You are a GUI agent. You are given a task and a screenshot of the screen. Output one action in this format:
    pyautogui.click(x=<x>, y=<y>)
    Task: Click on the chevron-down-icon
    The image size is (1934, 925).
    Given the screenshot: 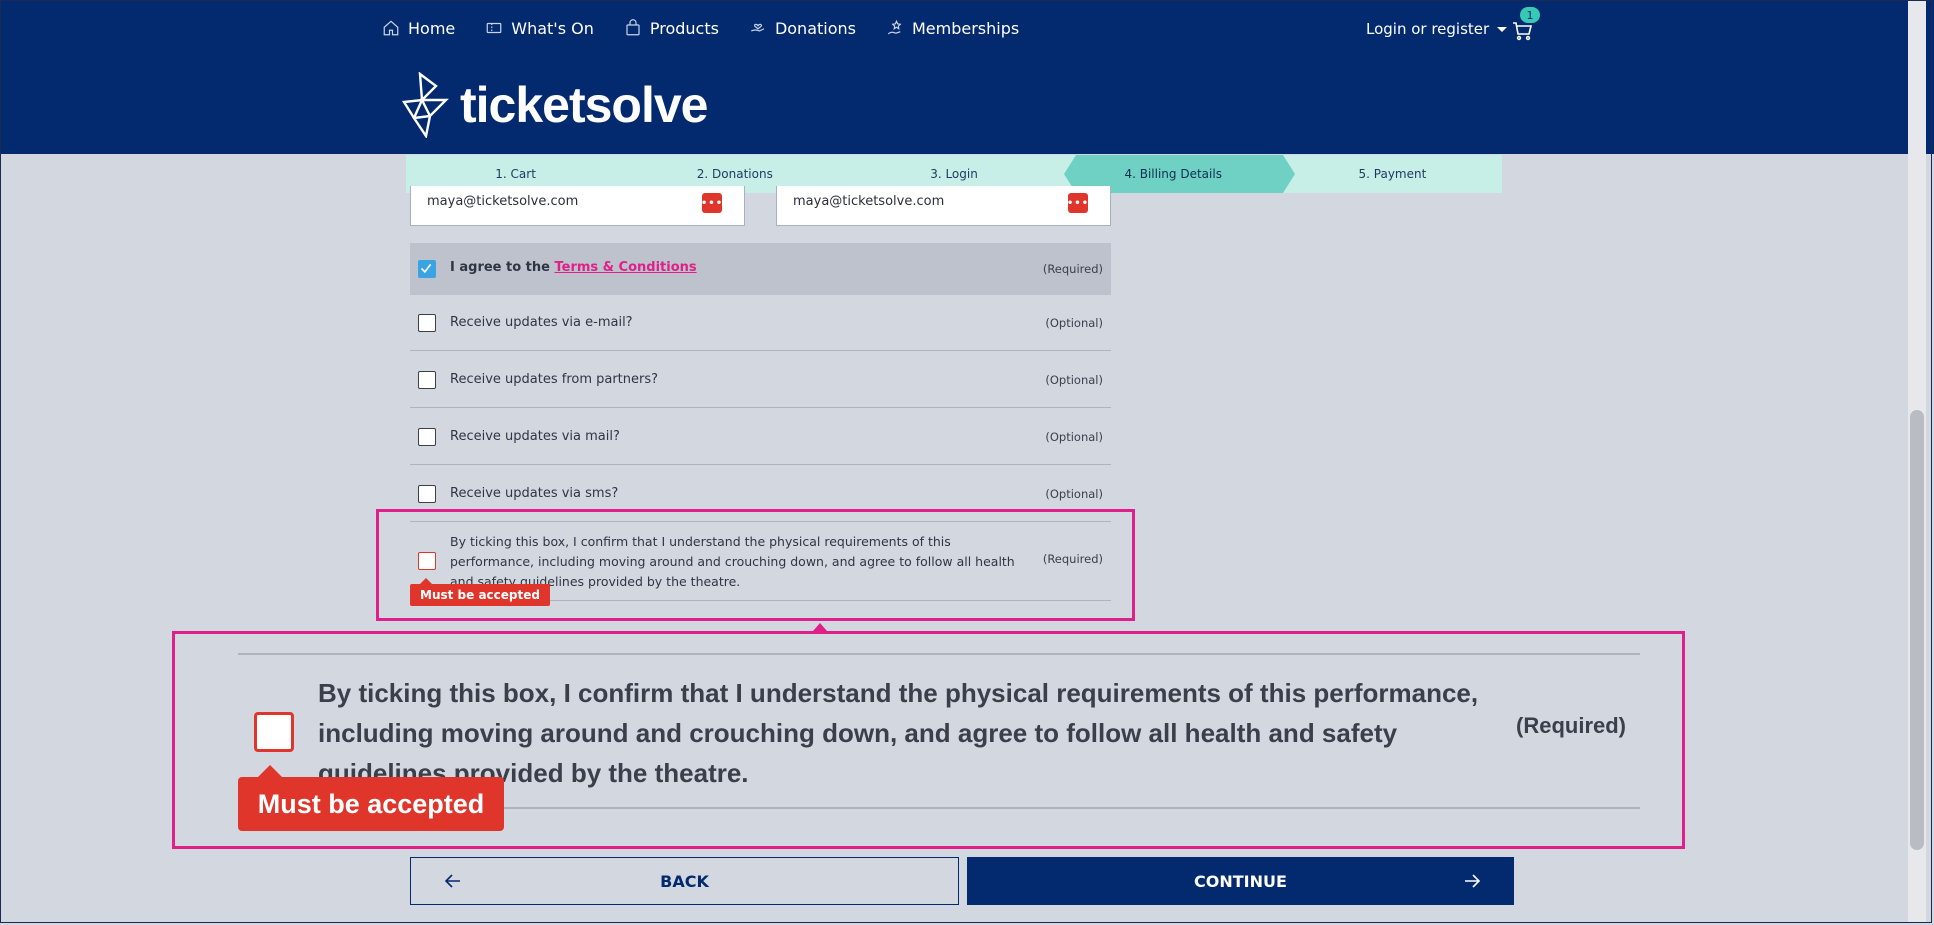 What is the action you would take?
    pyautogui.click(x=1502, y=29)
    